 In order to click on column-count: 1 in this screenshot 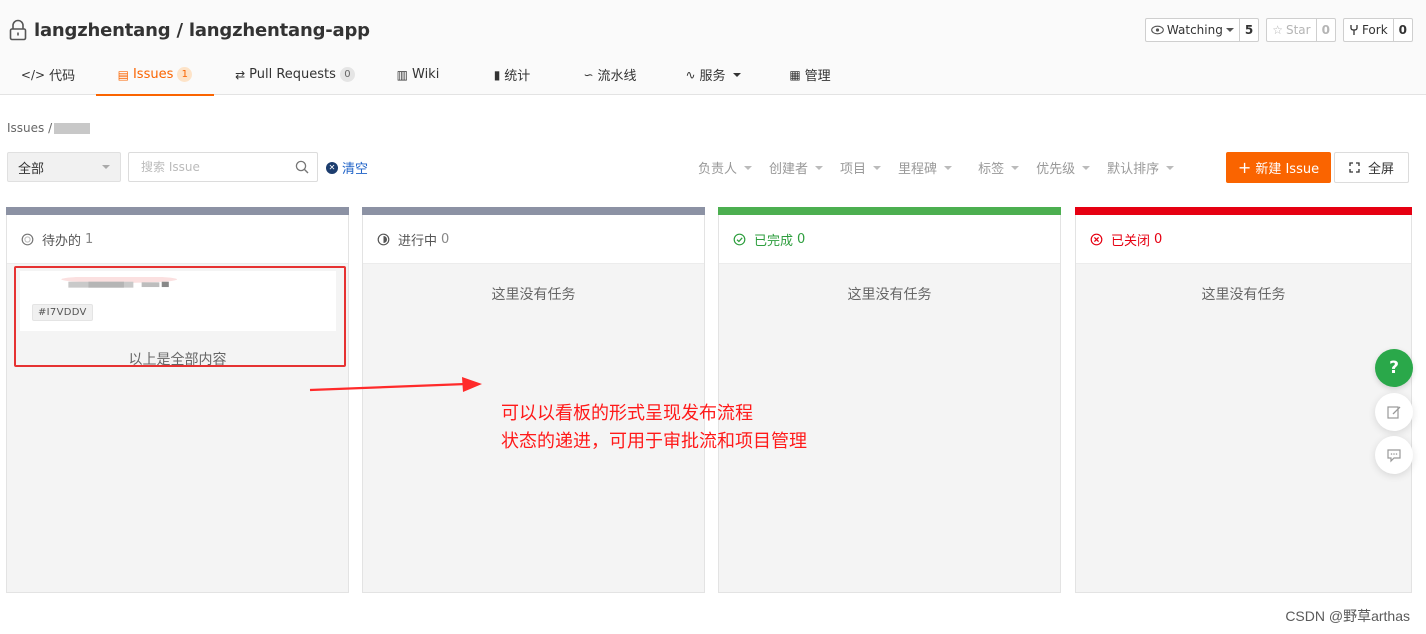, I will do `click(89, 239)`.